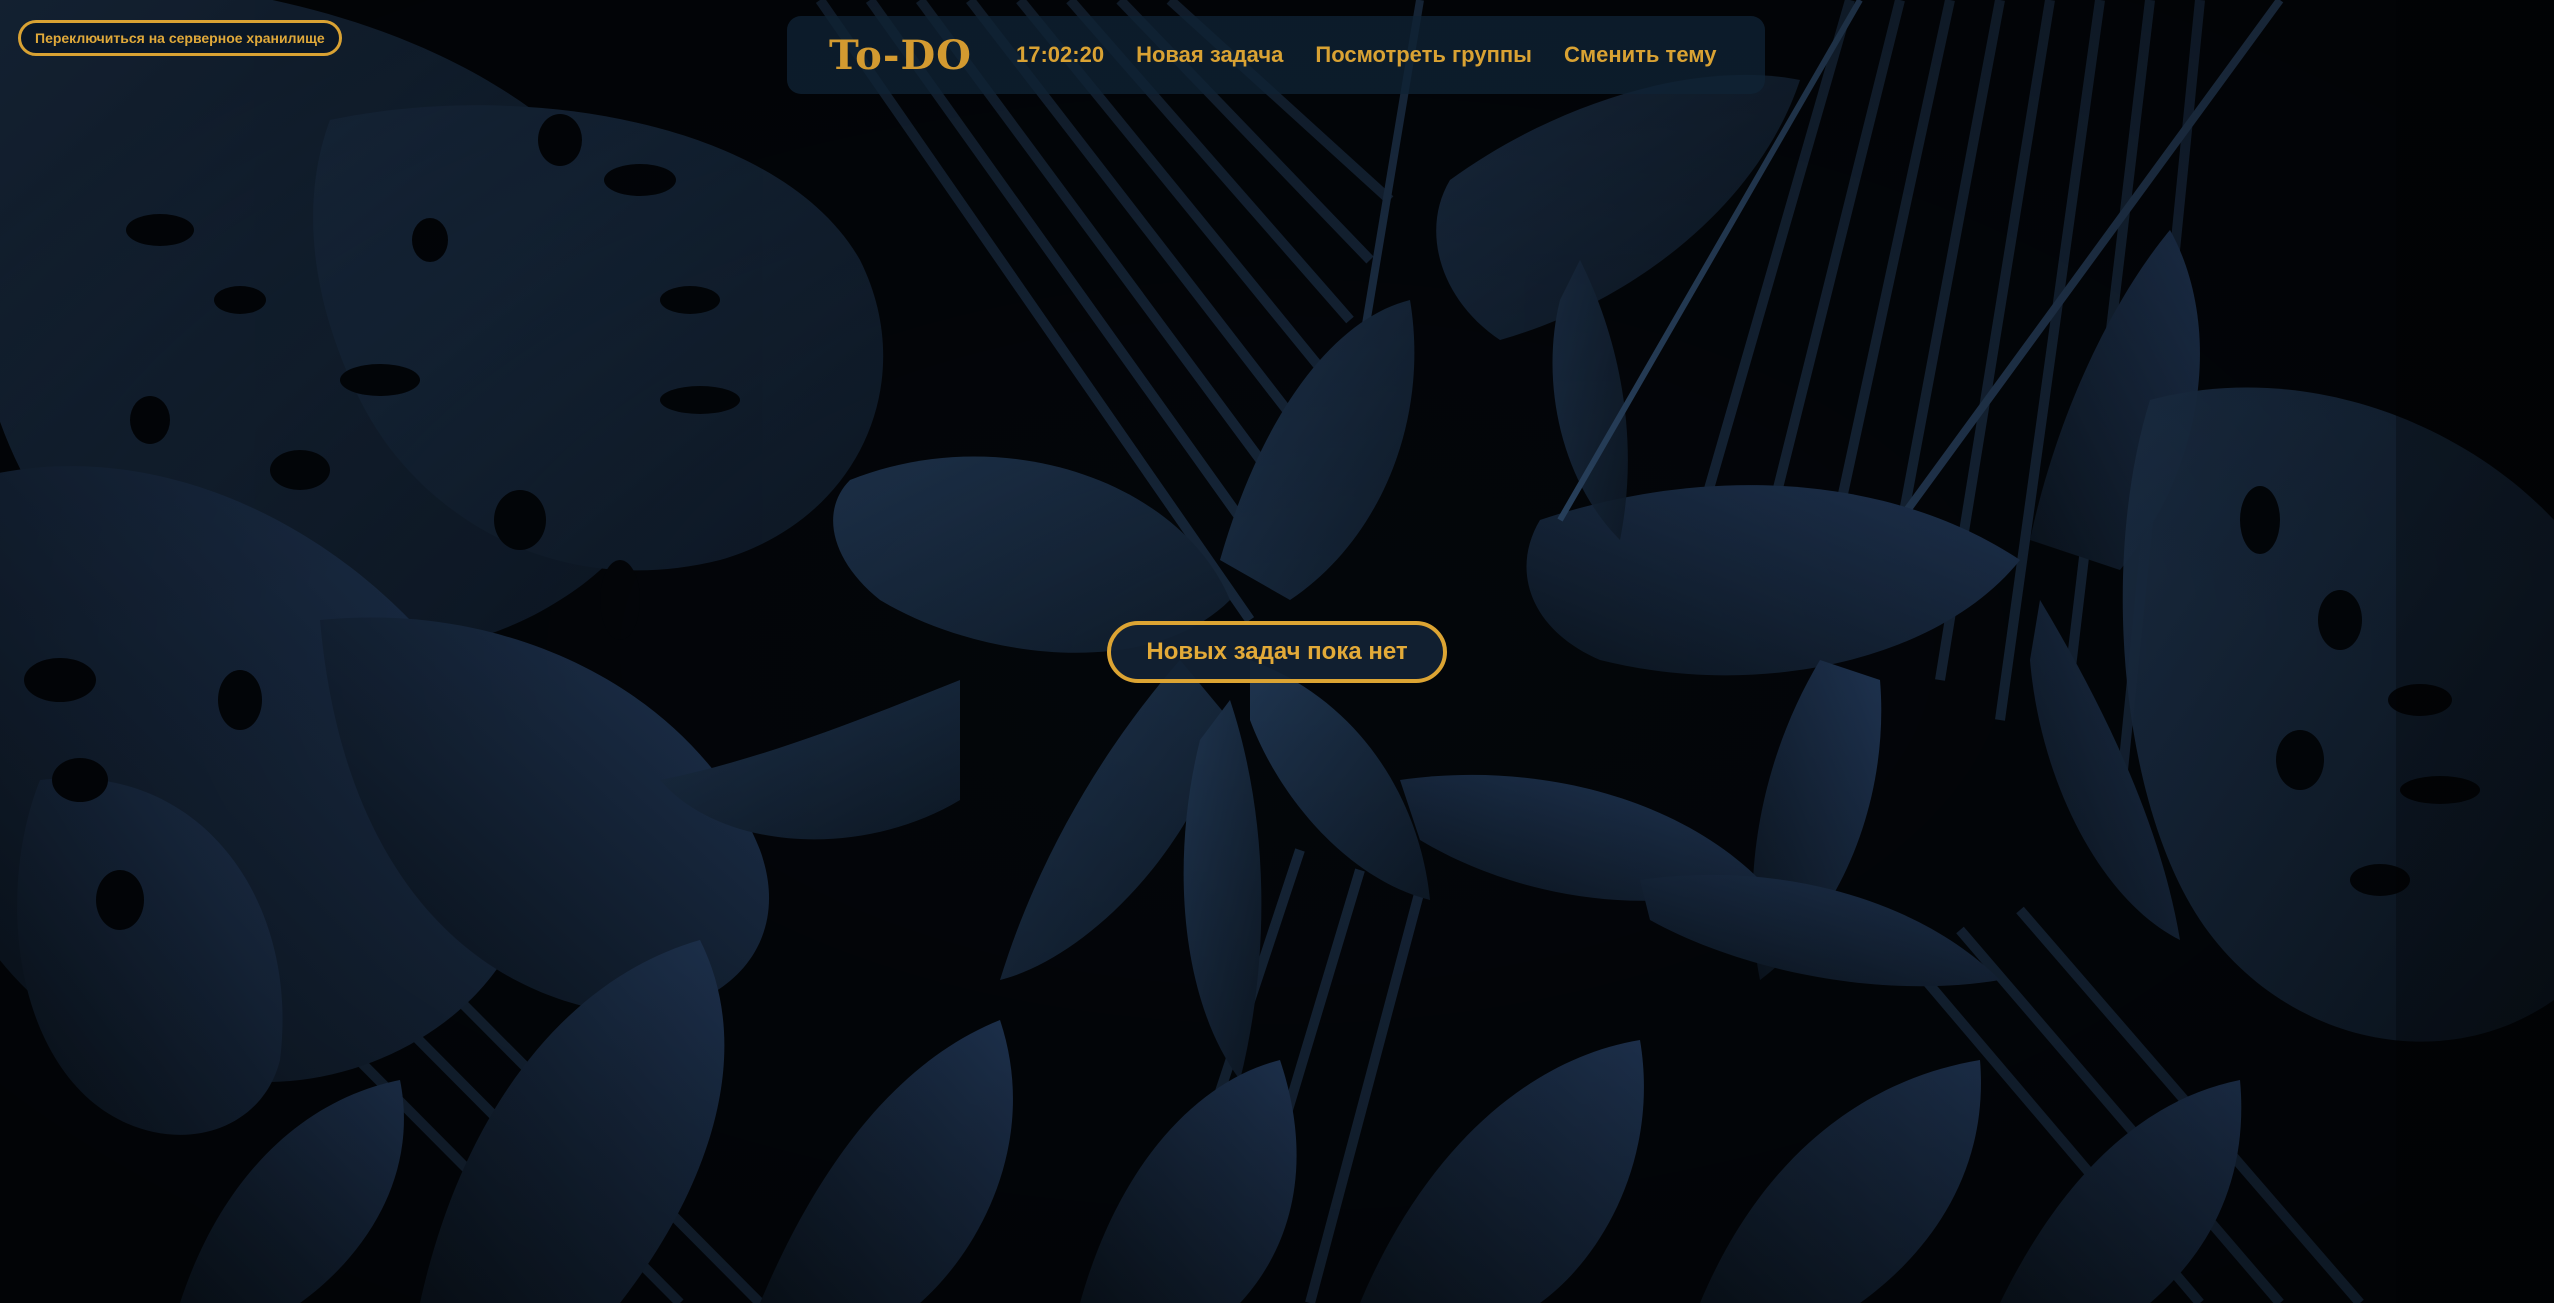 Image resolution: width=2554 pixels, height=1303 pixels. Describe the element at coordinates (1060, 54) in the screenshot. I see `clock: 17:02:20` at that location.